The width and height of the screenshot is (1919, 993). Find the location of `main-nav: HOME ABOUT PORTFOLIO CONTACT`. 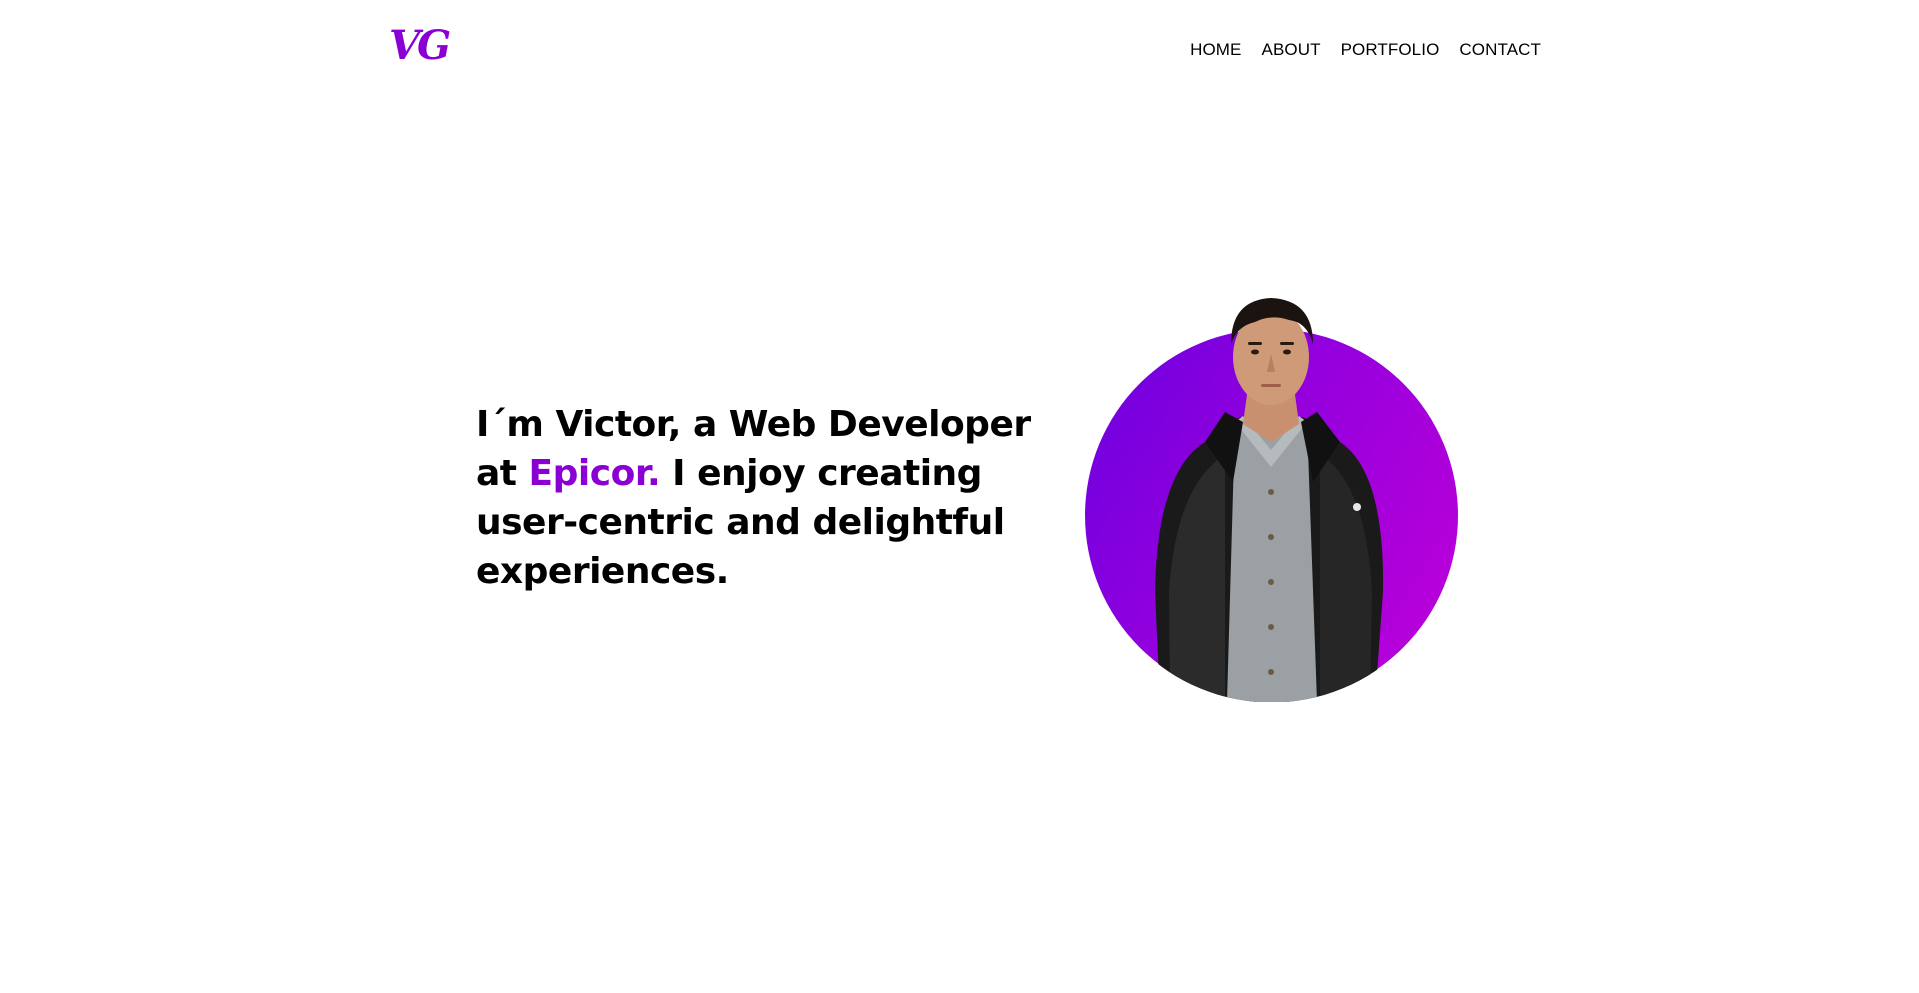

main-nav: HOME ABOUT PORTFOLIO CONTACT is located at coordinates (1365, 50).